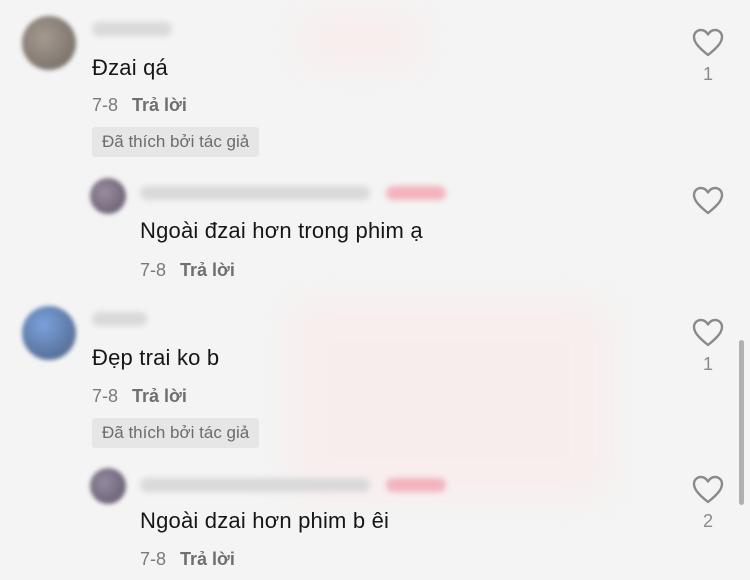  I want to click on comment-text: Đzai qá, so click(130, 67).